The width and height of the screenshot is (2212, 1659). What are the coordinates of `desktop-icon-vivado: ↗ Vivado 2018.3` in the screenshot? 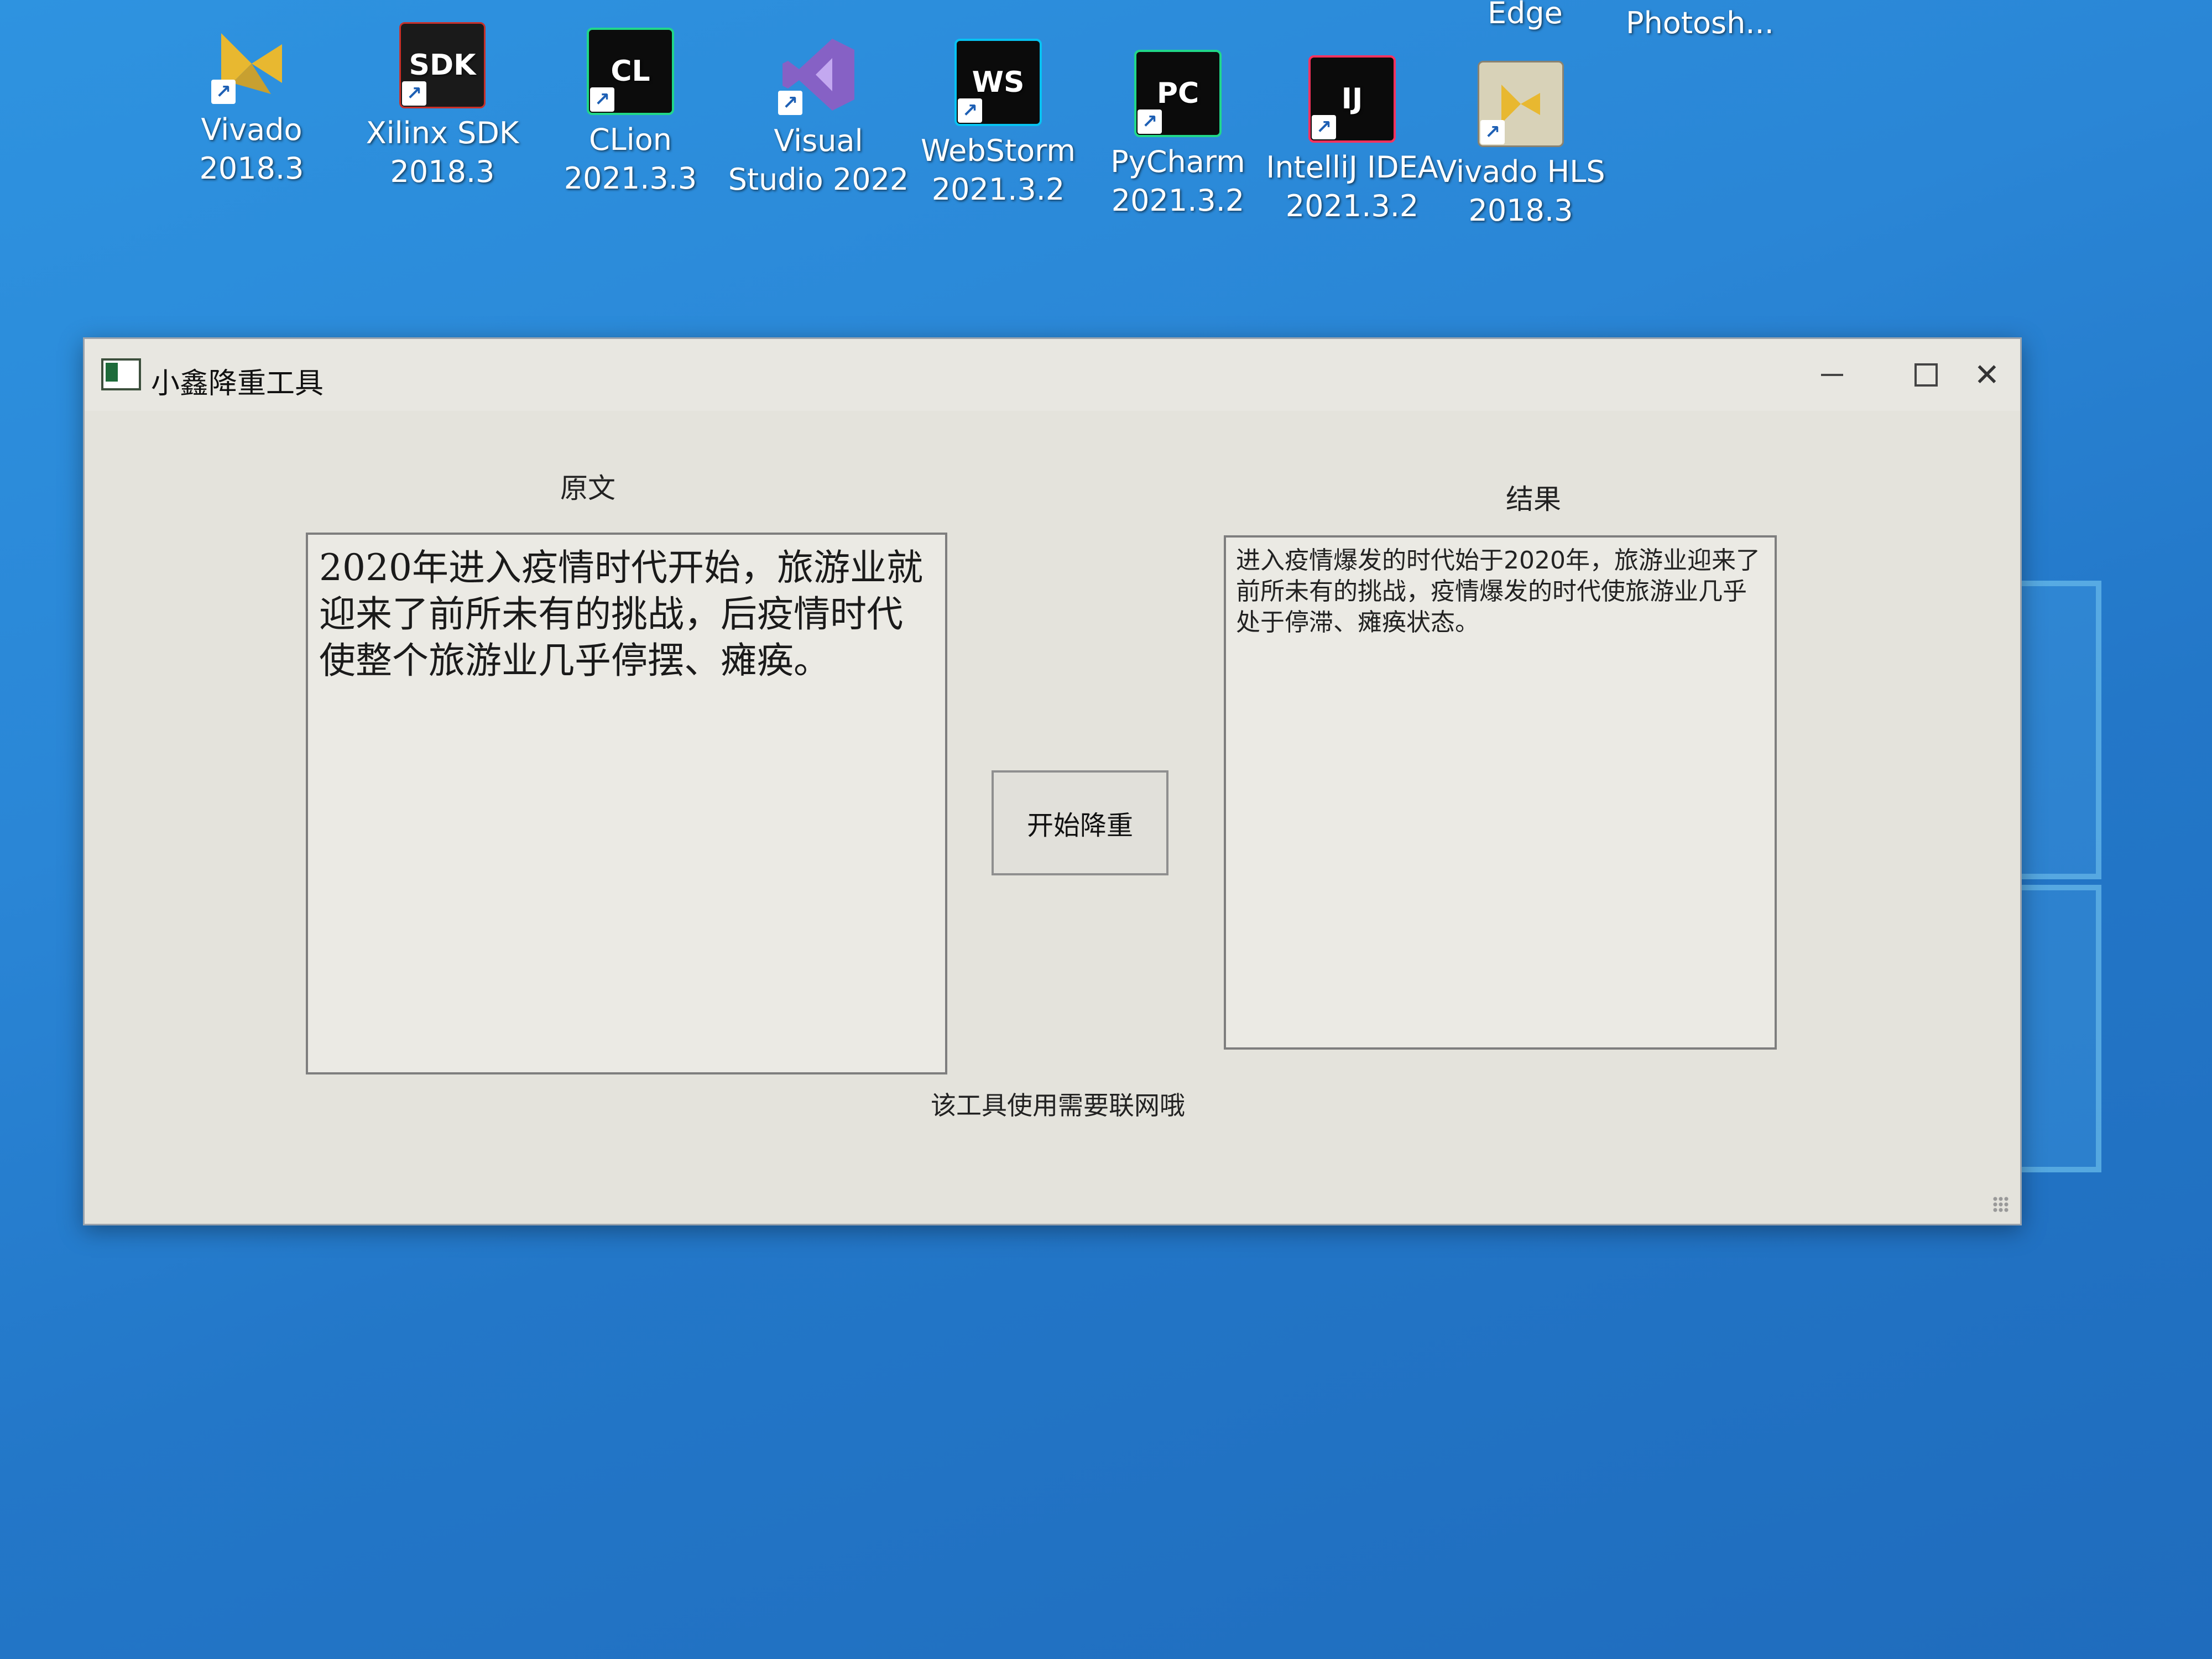 It's located at (252, 105).